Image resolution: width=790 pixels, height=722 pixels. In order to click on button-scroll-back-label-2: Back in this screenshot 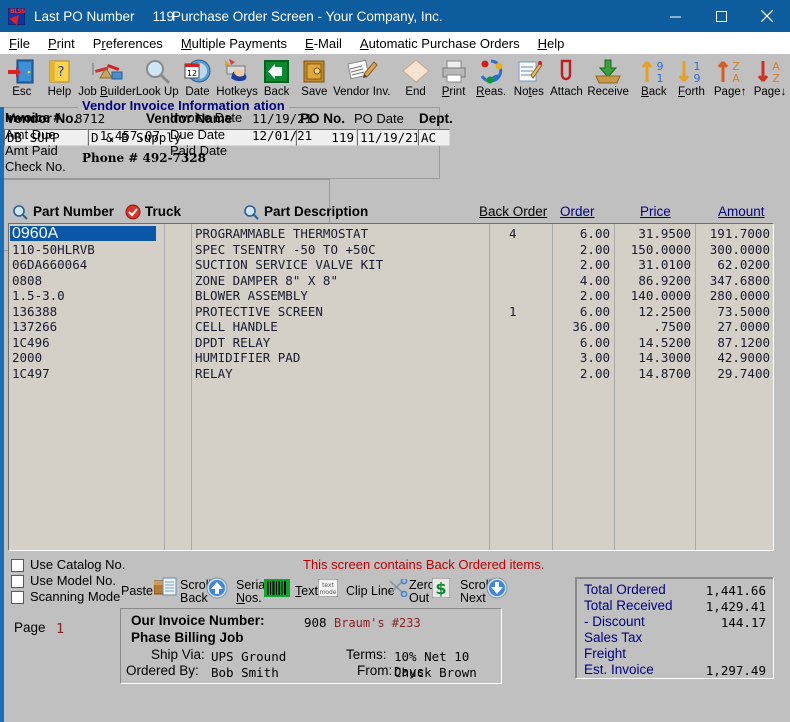, I will do `click(194, 598)`.